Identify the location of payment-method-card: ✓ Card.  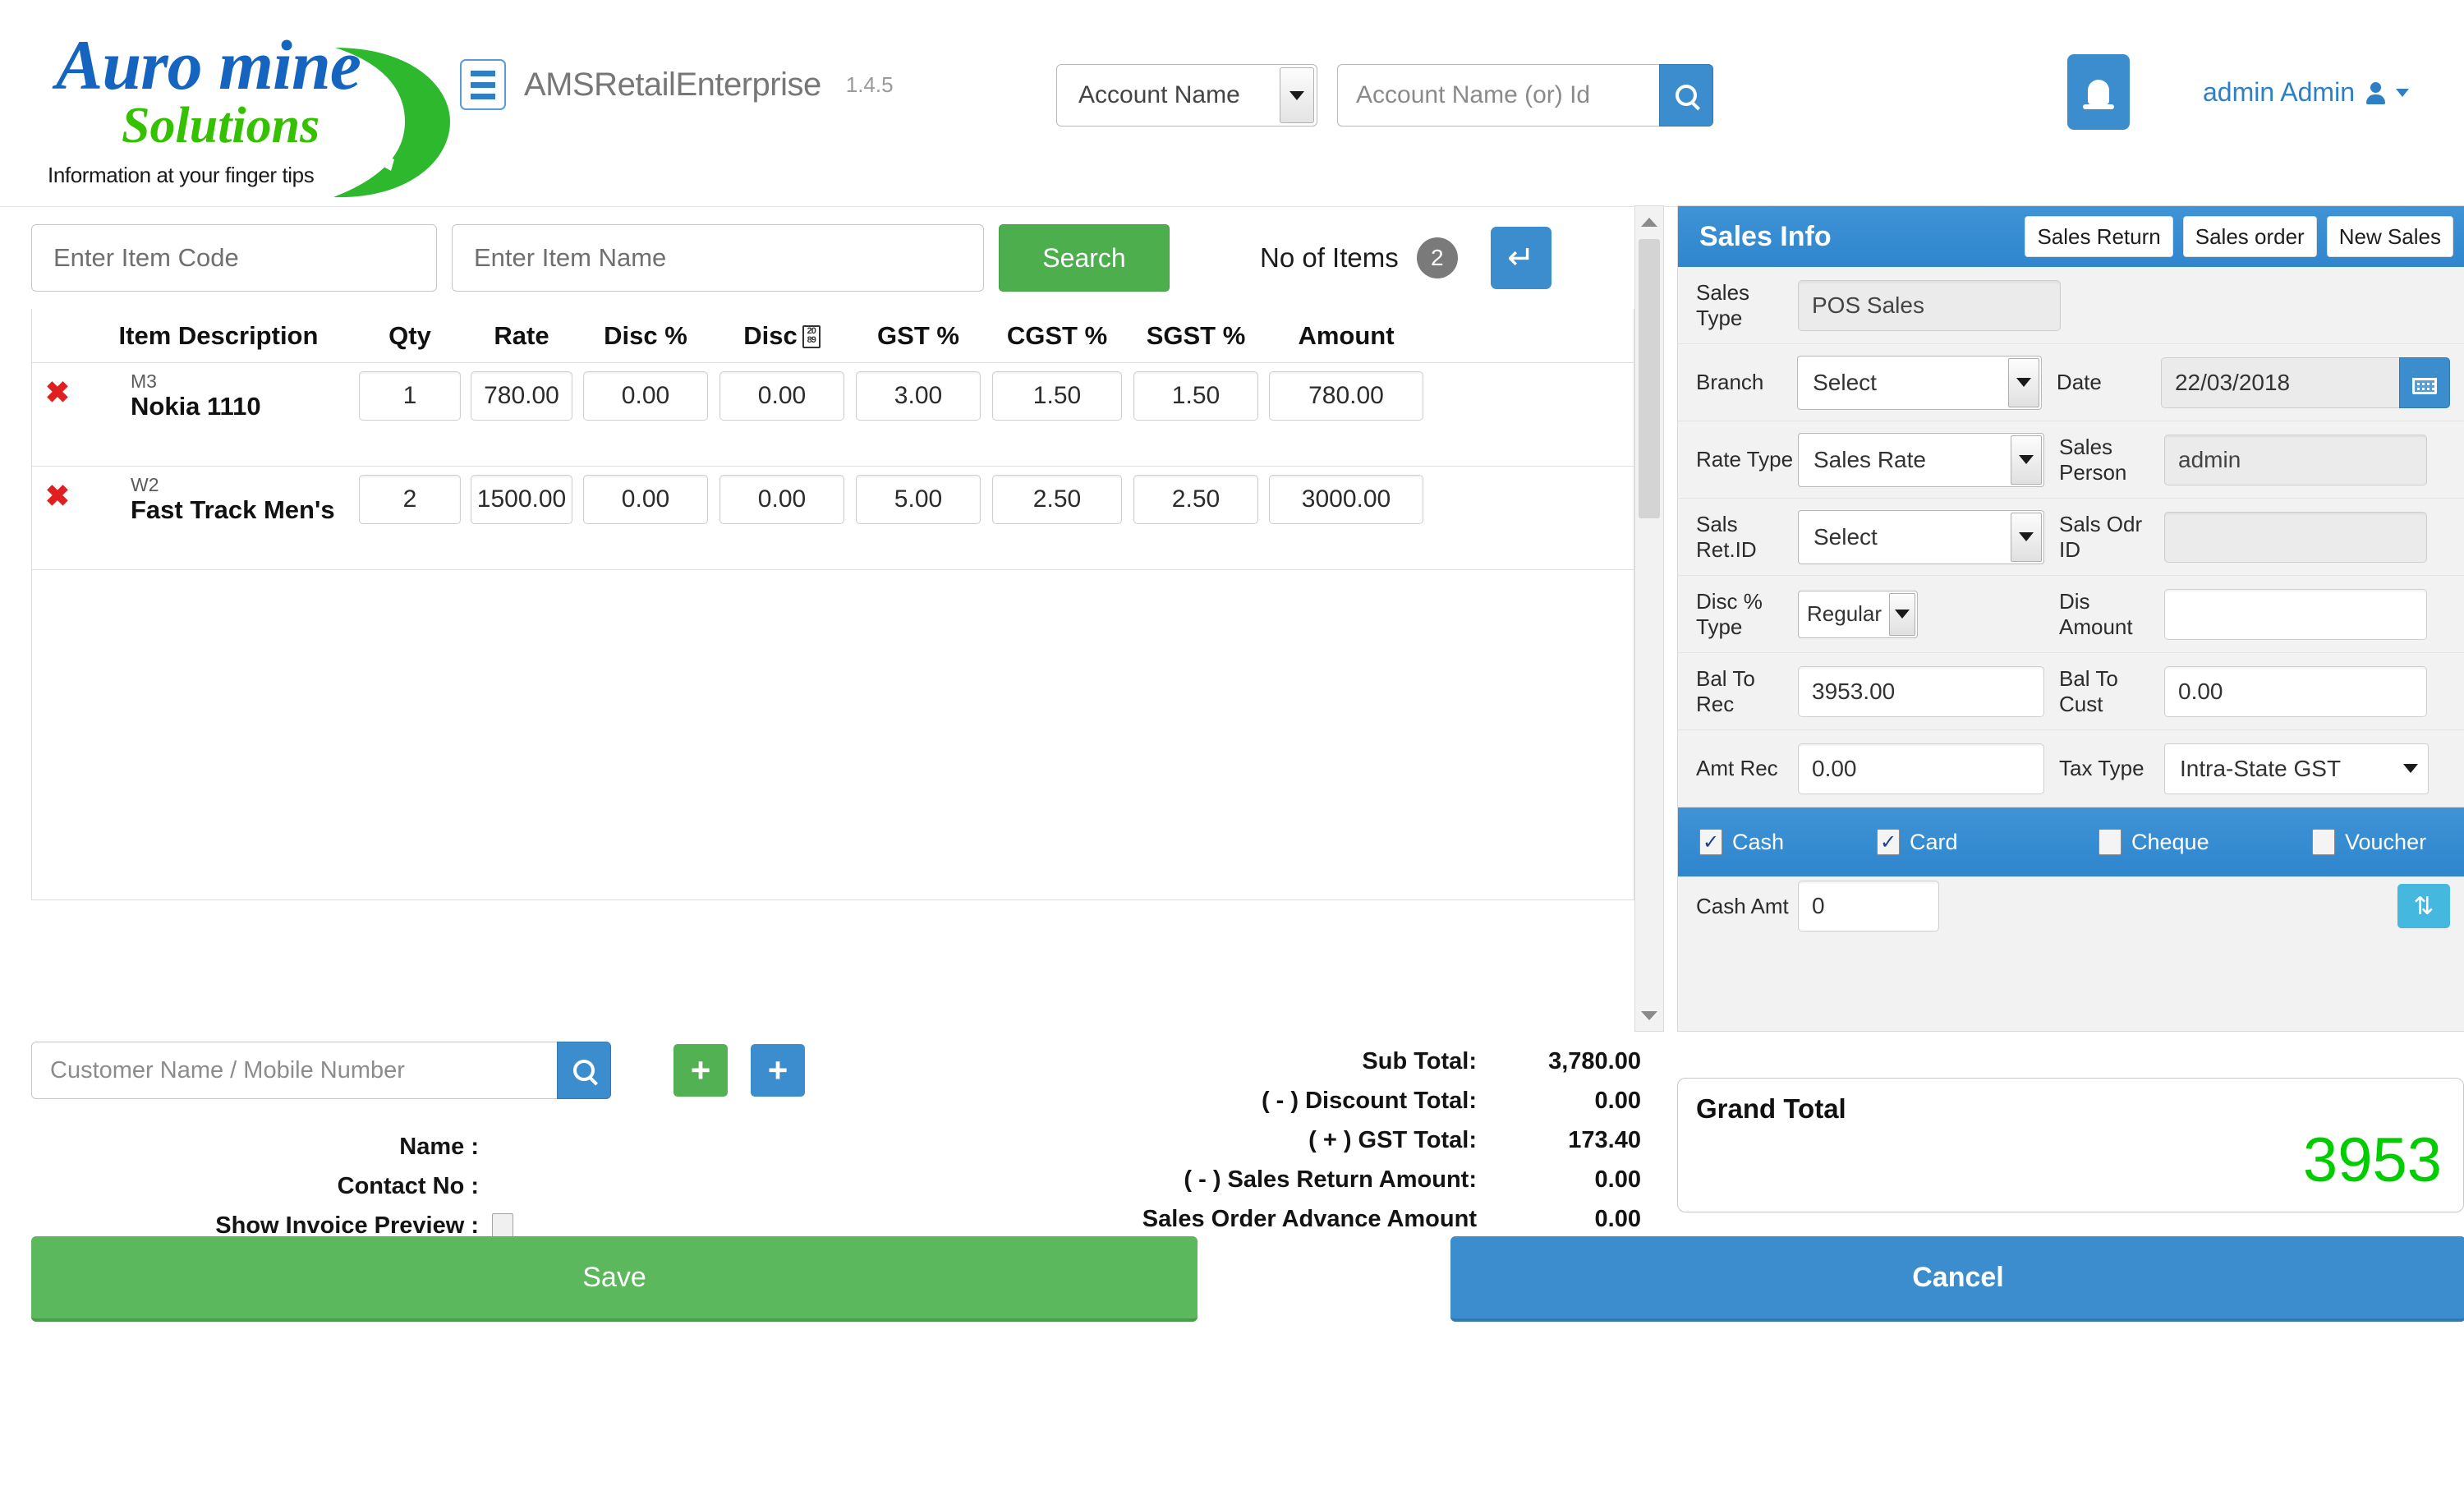
(1988, 842).